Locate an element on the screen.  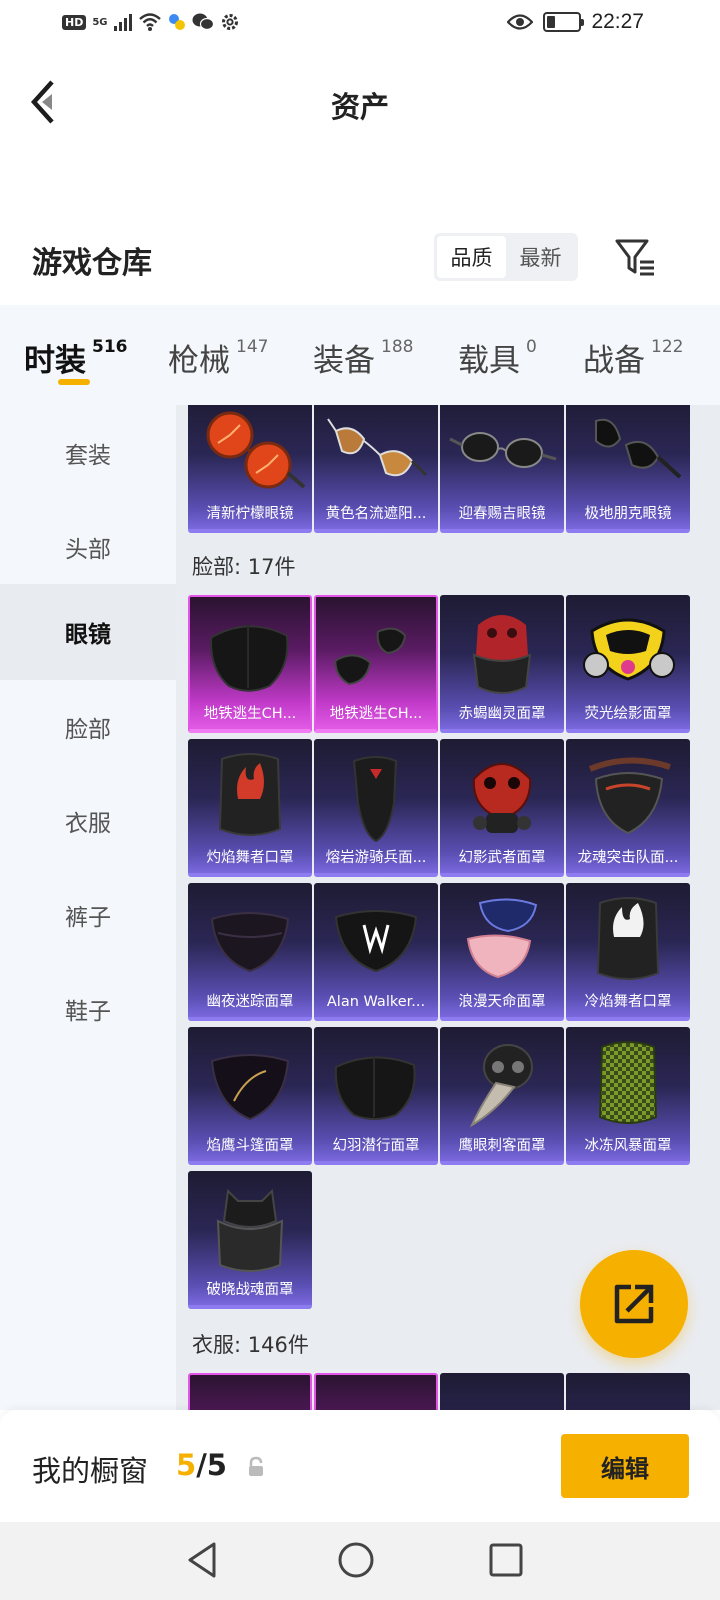
nav-recents-icon is located at coordinates (506, 1560).